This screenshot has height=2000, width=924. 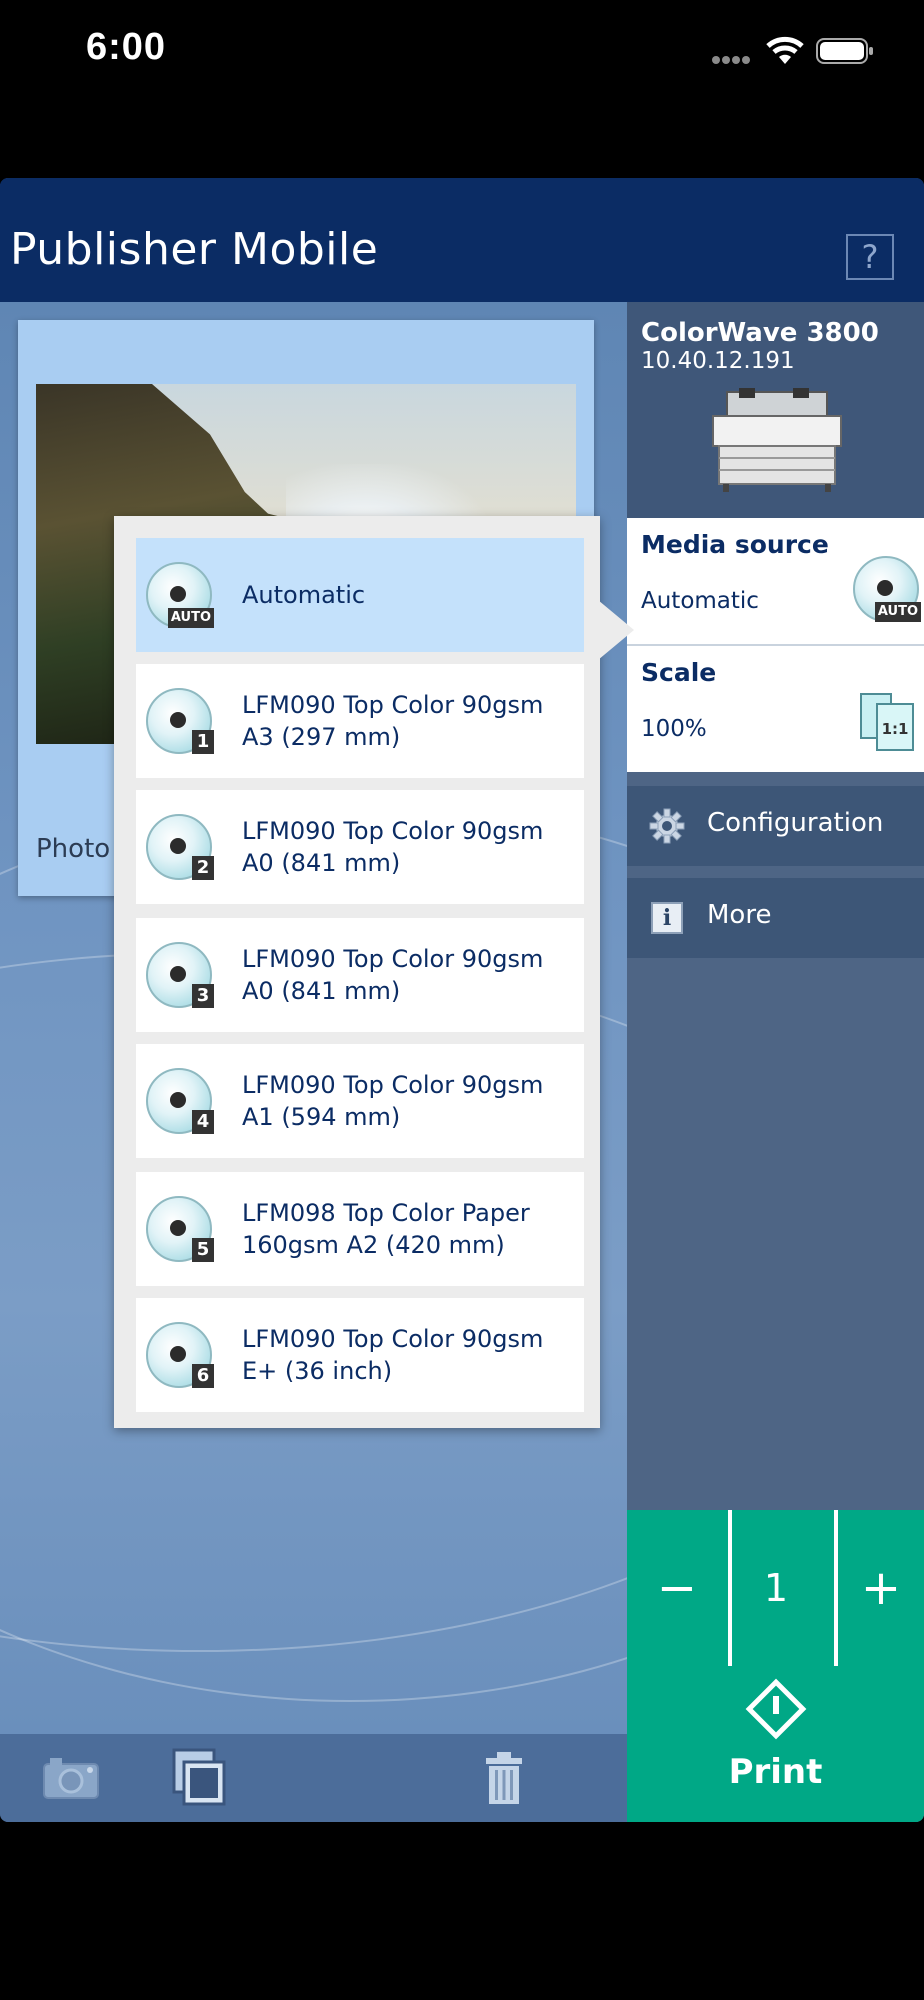 I want to click on media-source-value: Automatic, so click(x=700, y=601).